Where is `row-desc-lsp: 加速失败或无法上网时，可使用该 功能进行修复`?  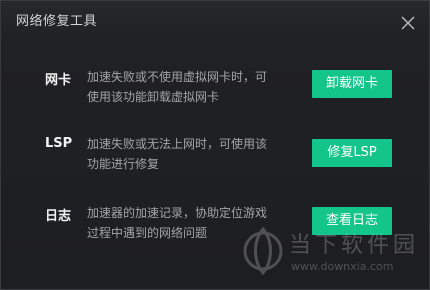 row-desc-lsp: 加速失败或无法上网时，可使用该 功能进行修复 is located at coordinates (192, 154).